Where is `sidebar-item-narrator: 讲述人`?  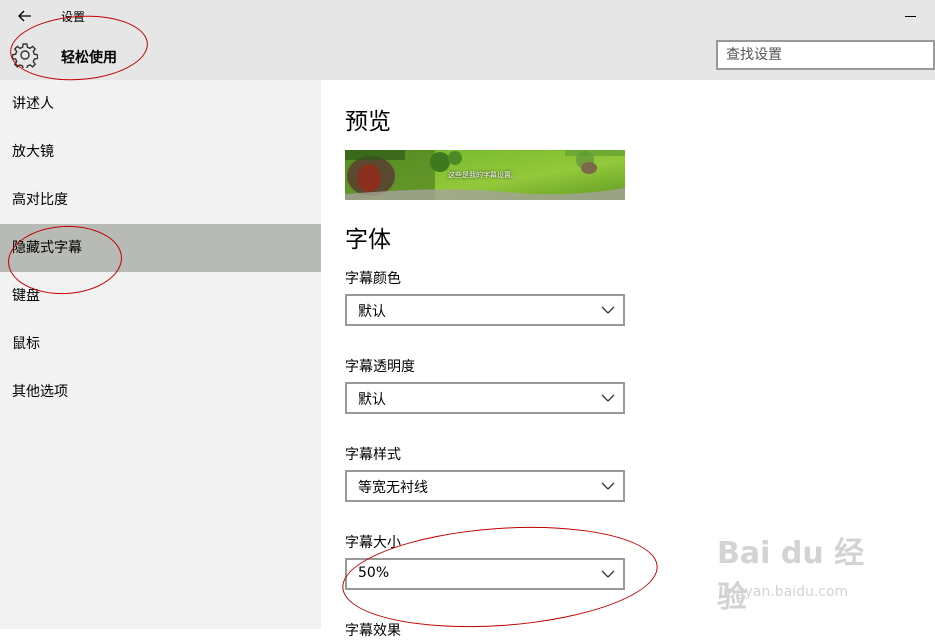 sidebar-item-narrator: 讲述人 is located at coordinates (160, 104).